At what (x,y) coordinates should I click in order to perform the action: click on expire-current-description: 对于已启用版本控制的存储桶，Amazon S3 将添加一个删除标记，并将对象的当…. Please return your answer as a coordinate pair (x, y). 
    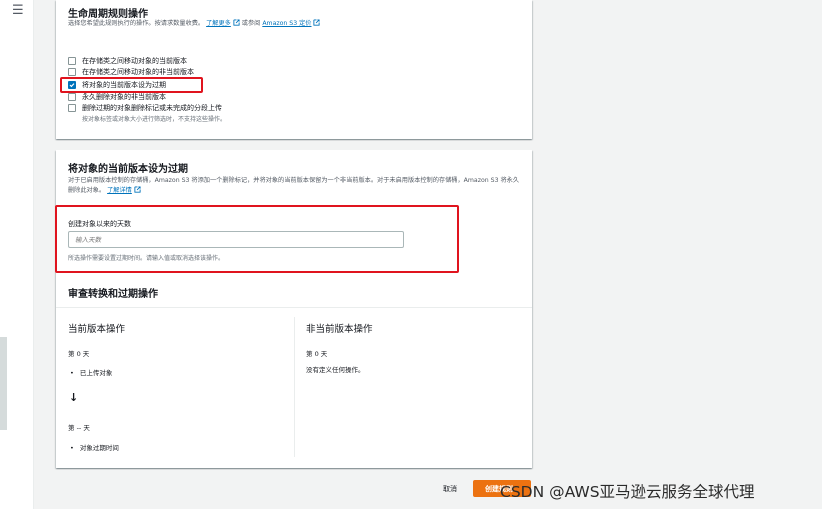
    Looking at the image, I should click on (296, 185).